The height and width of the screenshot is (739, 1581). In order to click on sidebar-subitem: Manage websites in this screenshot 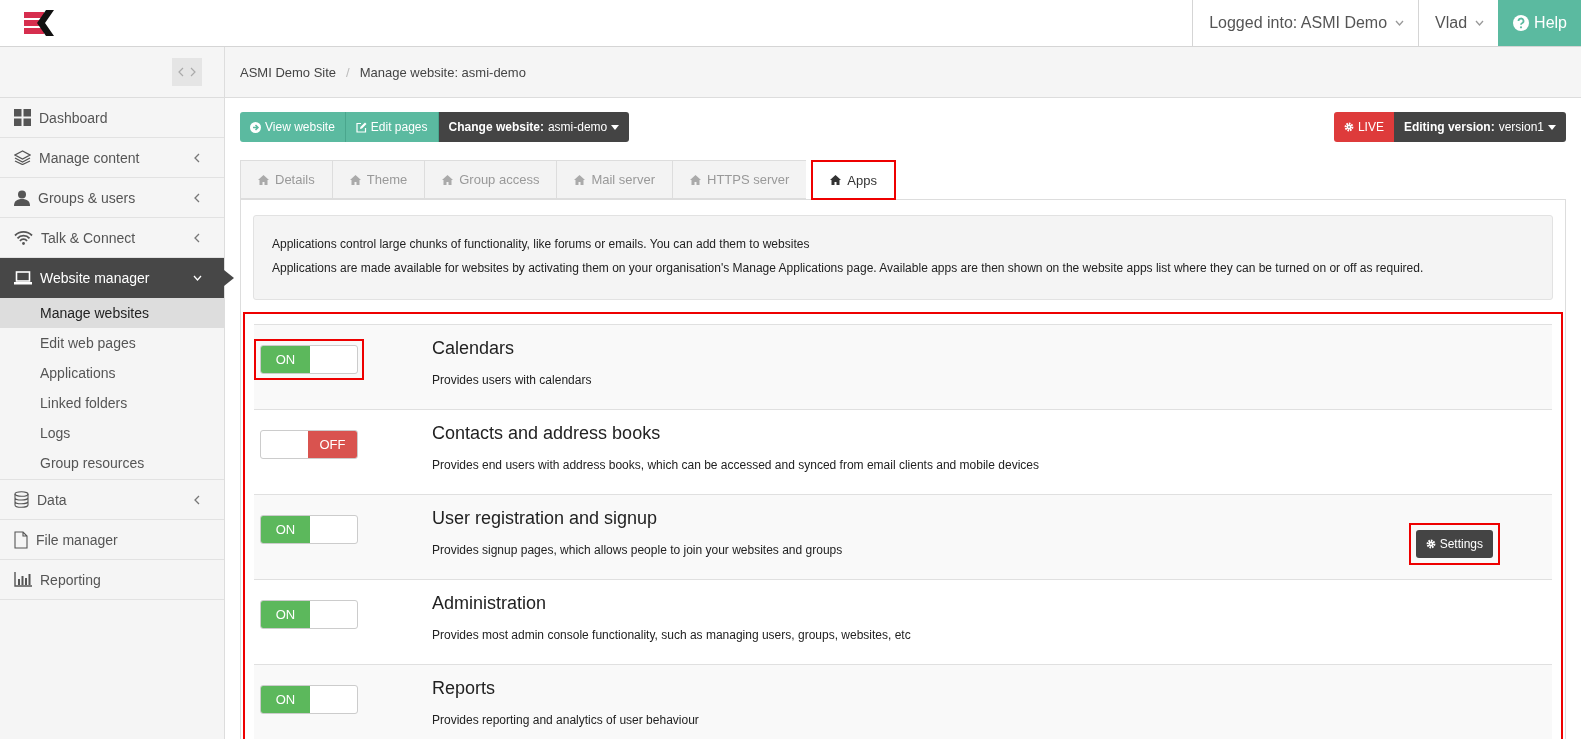, I will do `click(112, 313)`.